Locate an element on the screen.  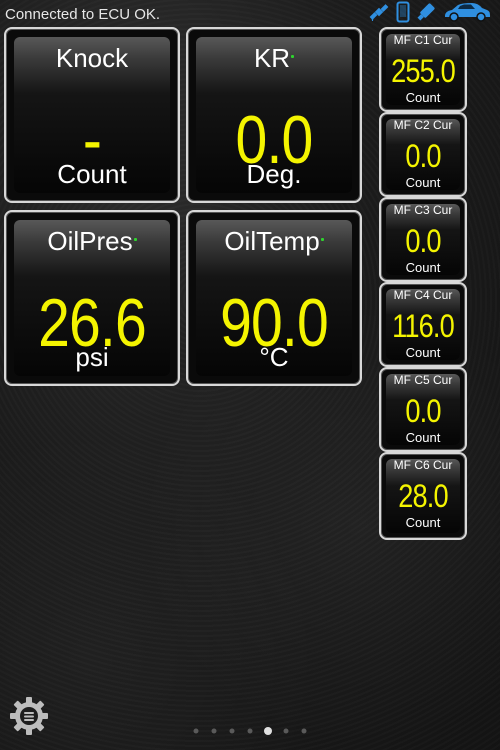
gauge-oilpres: OilPres 26.6 psi is located at coordinates (92, 298).